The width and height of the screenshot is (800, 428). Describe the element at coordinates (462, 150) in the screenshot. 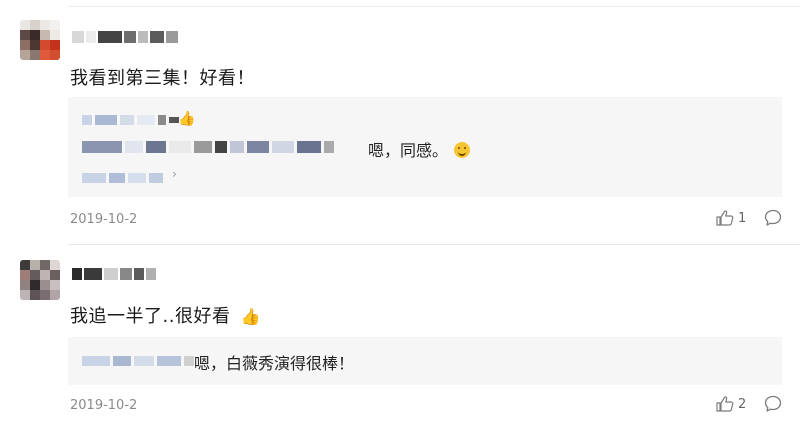

I see `smile-emoji-icon` at that location.